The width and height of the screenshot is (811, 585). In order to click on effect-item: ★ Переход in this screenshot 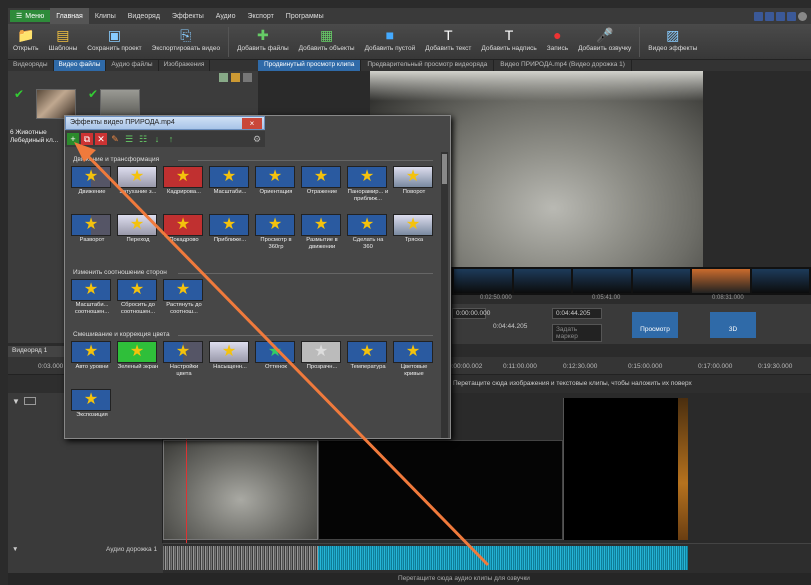, I will do `click(138, 229)`.